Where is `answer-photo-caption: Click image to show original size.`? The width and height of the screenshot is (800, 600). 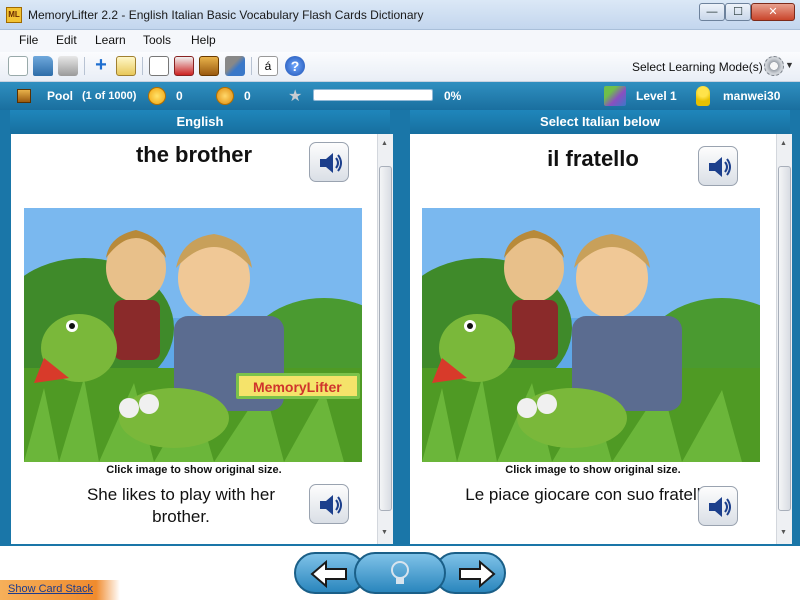
answer-photo-caption: Click image to show original size. is located at coordinates (593, 470).